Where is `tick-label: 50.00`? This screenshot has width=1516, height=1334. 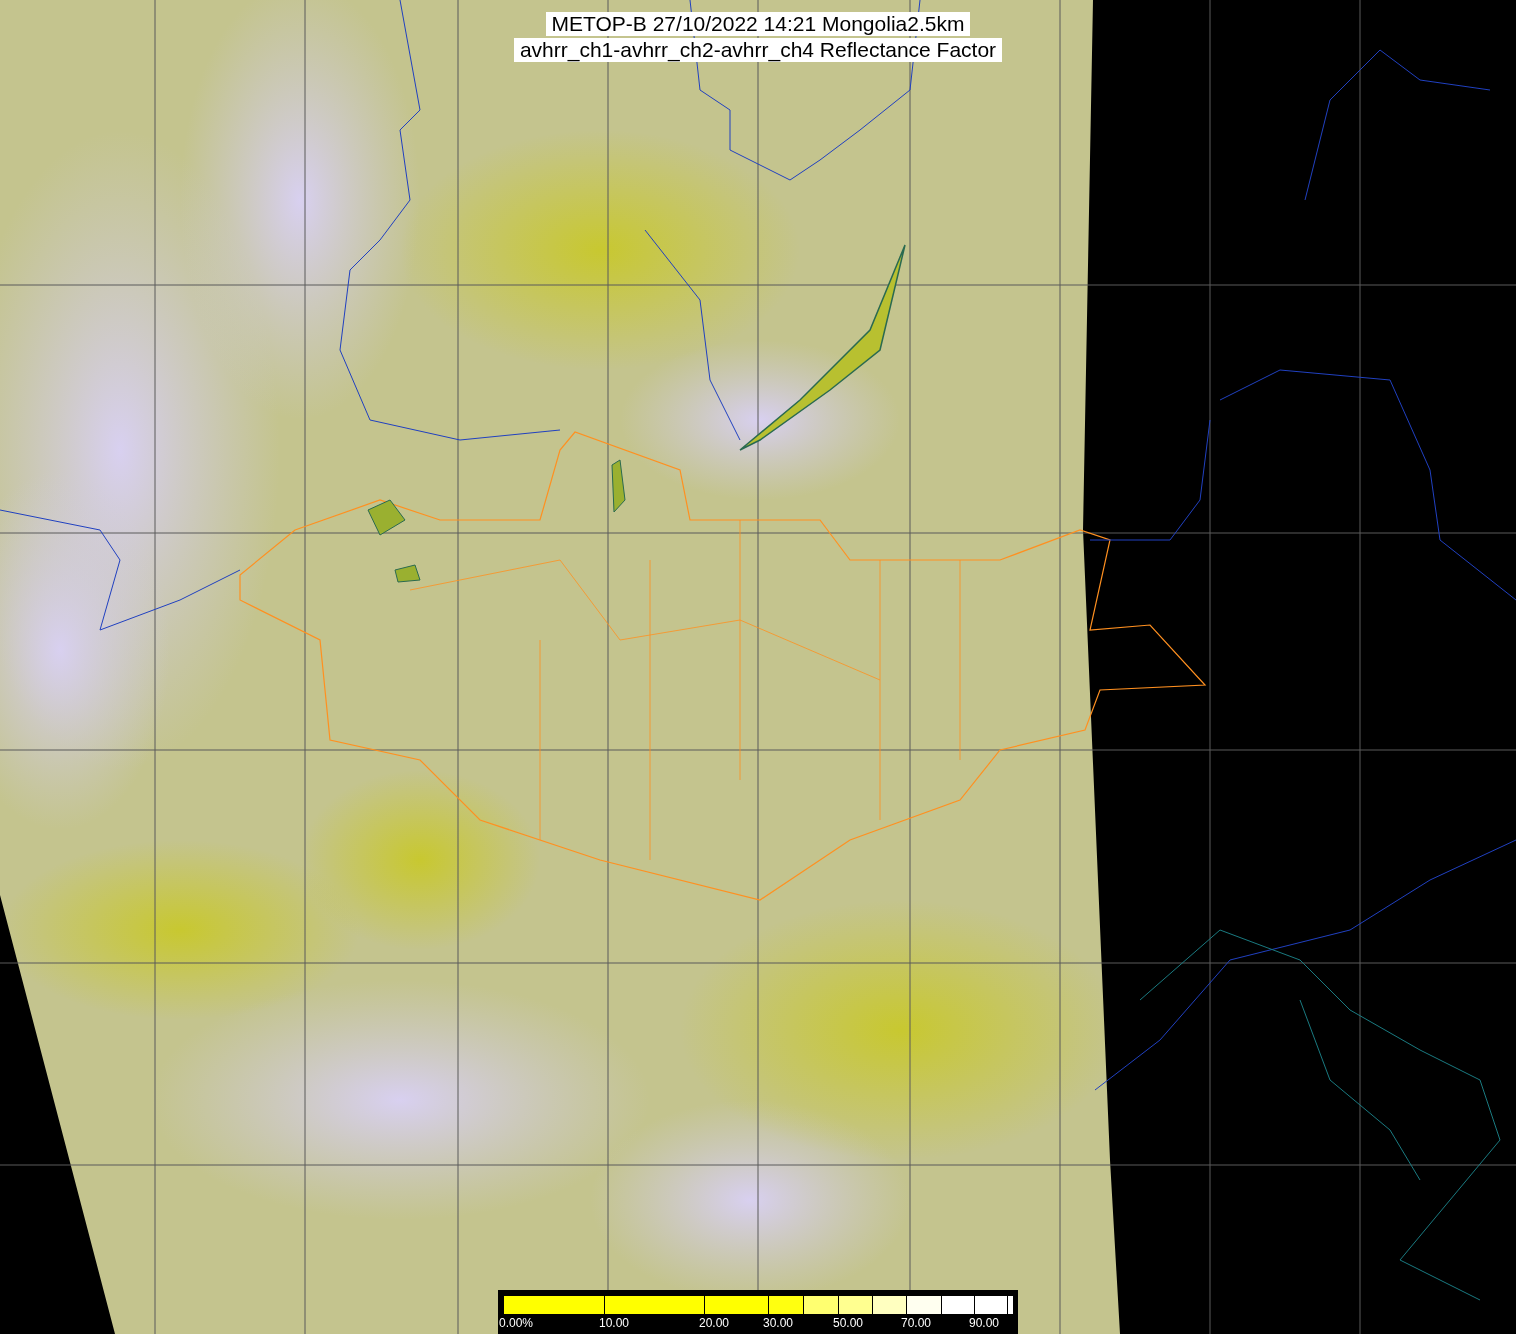
tick-label: 50.00 is located at coordinates (848, 1323).